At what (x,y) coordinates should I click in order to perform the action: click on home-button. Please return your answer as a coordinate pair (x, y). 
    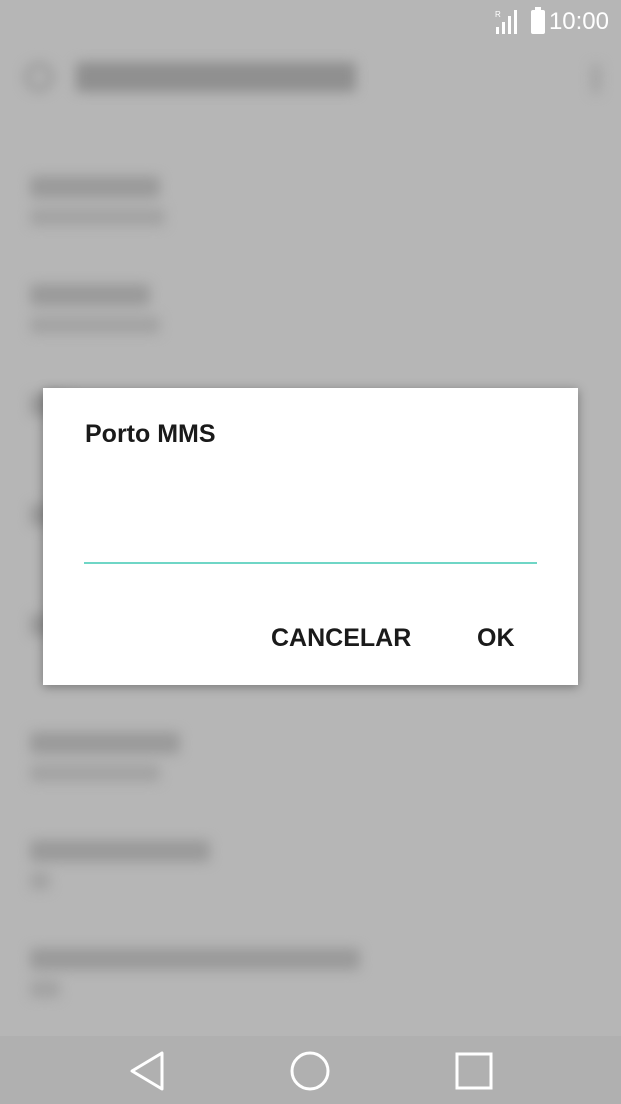
    Looking at the image, I should click on (310, 1071).